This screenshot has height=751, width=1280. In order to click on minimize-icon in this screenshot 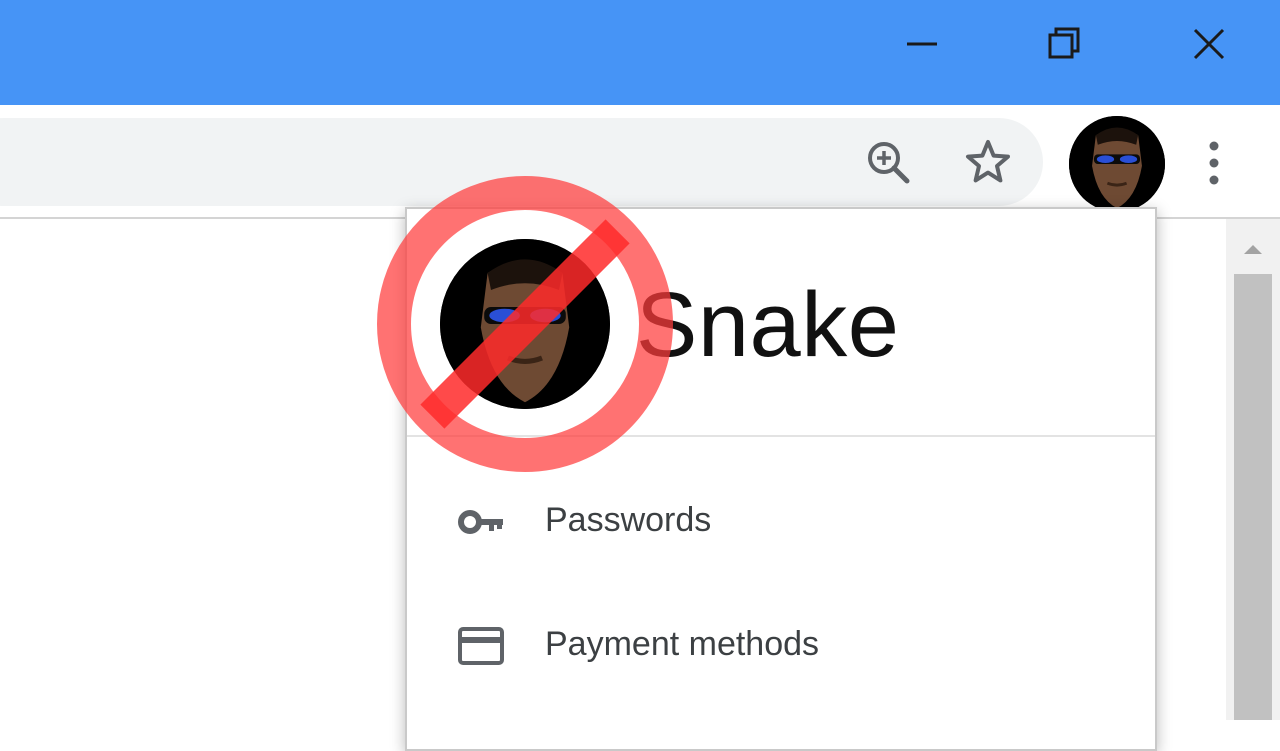, I will do `click(922, 44)`.